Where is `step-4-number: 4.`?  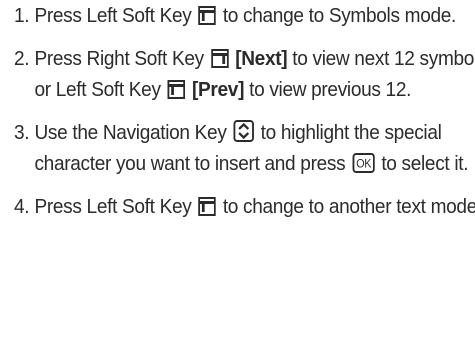
step-4-number: 4. is located at coordinates (22, 206).